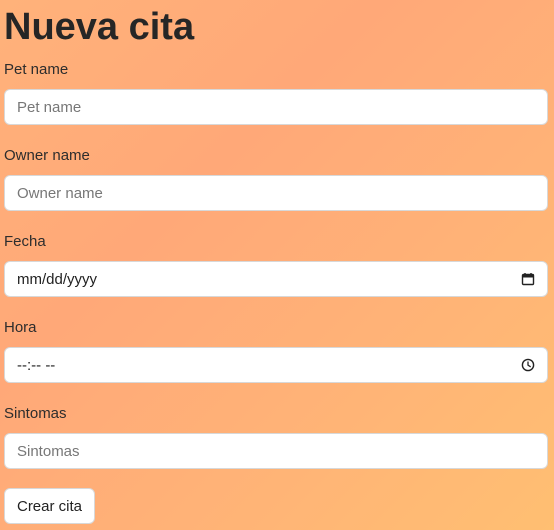 The image size is (554, 530). I want to click on pet-name-field, so click(276, 107).